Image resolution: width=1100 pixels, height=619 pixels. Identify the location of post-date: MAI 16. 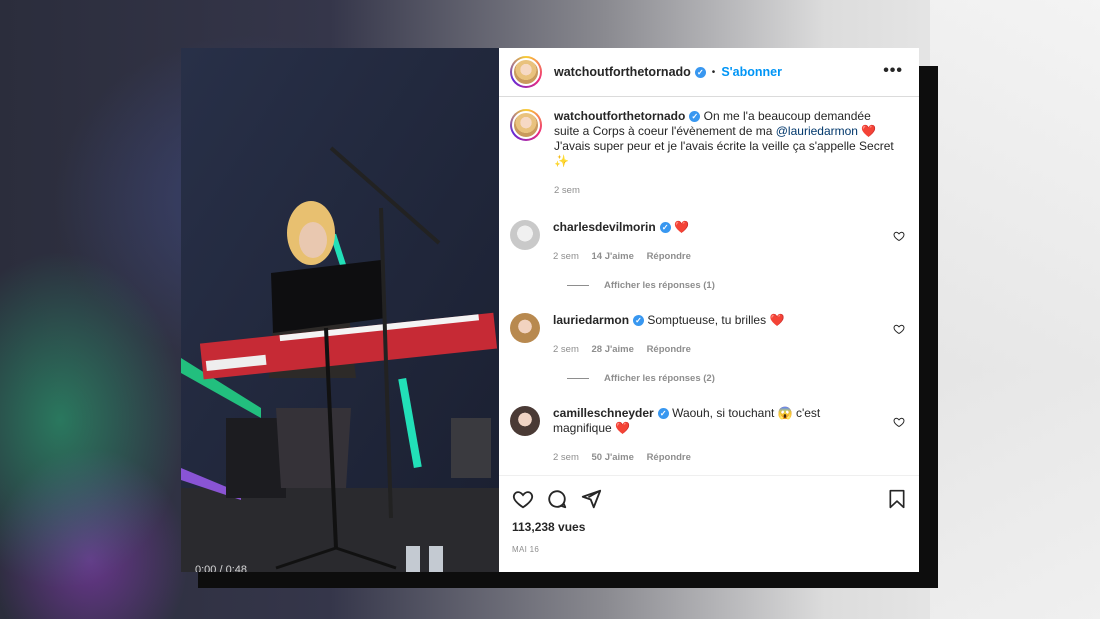
(526, 549).